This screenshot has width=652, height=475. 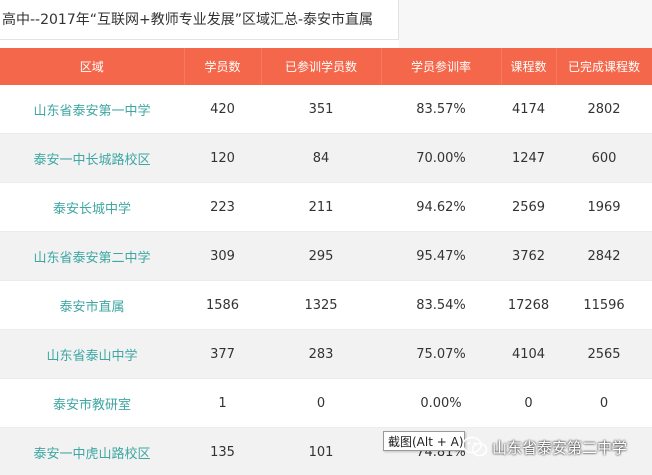 What do you see at coordinates (92, 354) in the screenshot?
I see `area-link: 山东省泰山中学` at bounding box center [92, 354].